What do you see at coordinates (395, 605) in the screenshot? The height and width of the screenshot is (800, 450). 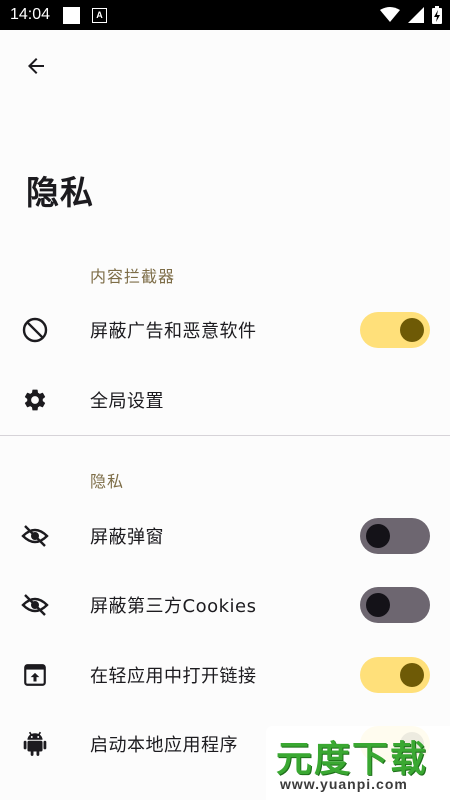 I see `block-cookies-toggle` at bounding box center [395, 605].